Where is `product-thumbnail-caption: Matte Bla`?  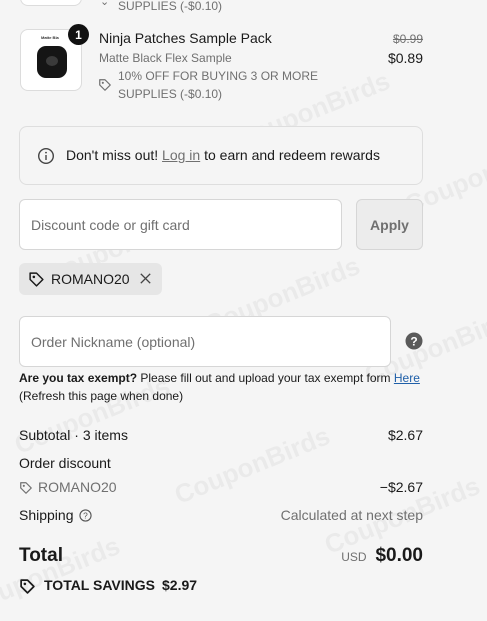 product-thumbnail-caption: Matte Bla is located at coordinates (50, 37).